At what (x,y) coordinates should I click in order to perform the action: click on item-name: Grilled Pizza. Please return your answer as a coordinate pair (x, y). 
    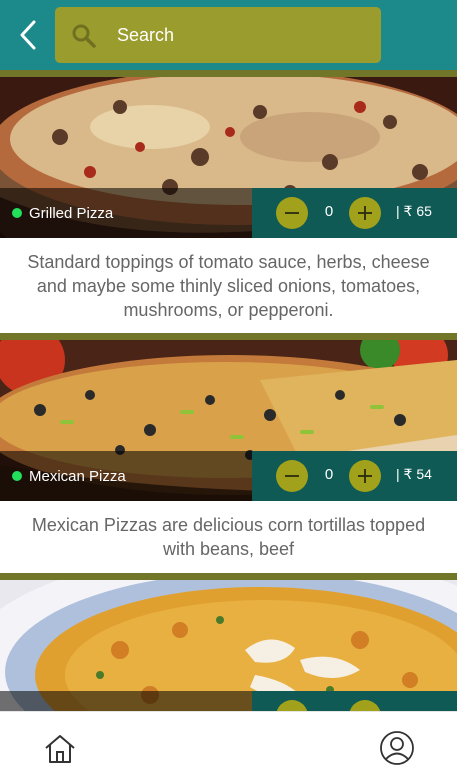
    Looking at the image, I should click on (71, 213).